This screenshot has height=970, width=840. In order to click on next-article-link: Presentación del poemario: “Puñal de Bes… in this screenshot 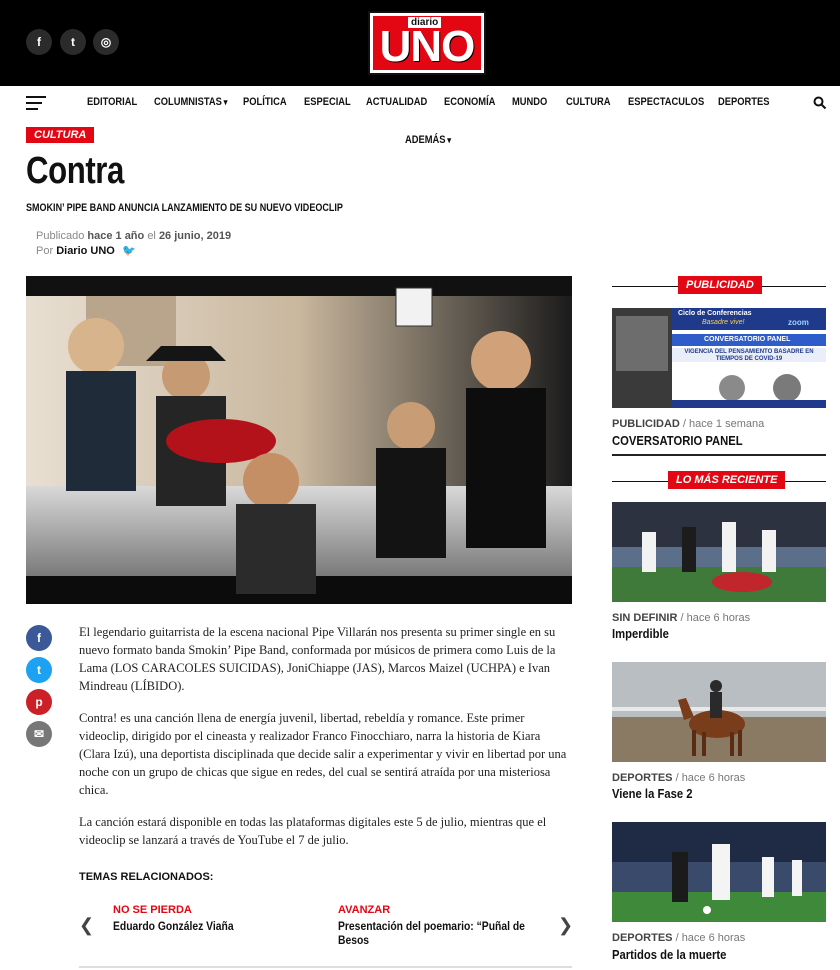, I will do `click(432, 934)`.